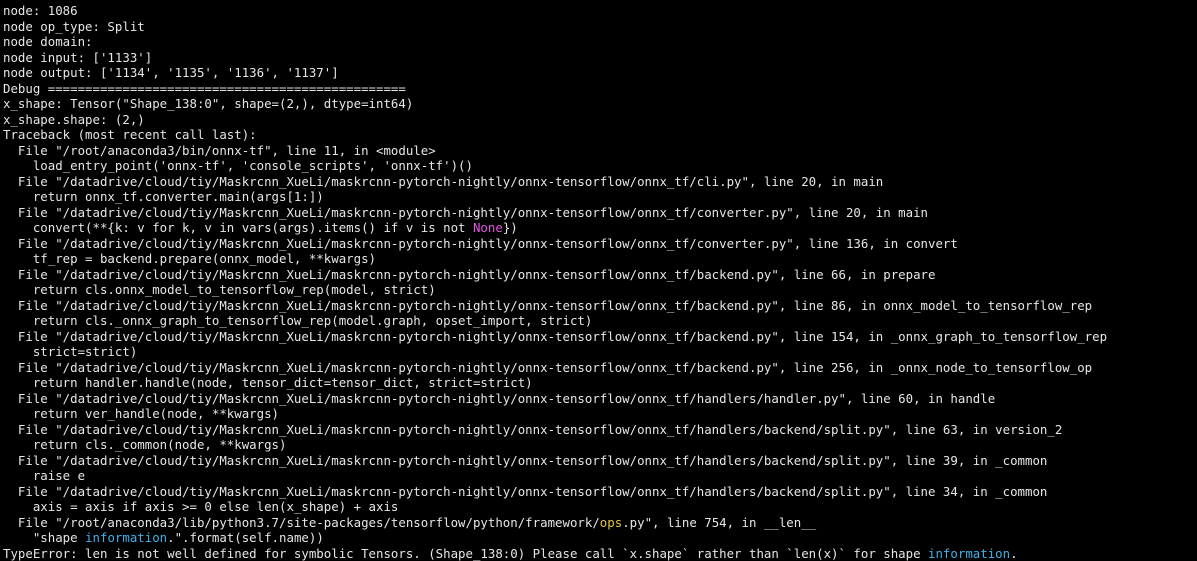 This screenshot has height=561, width=1197. Describe the element at coordinates (600, 538) in the screenshot. I see `terminal-line: "shape information.".format(self.name))` at that location.